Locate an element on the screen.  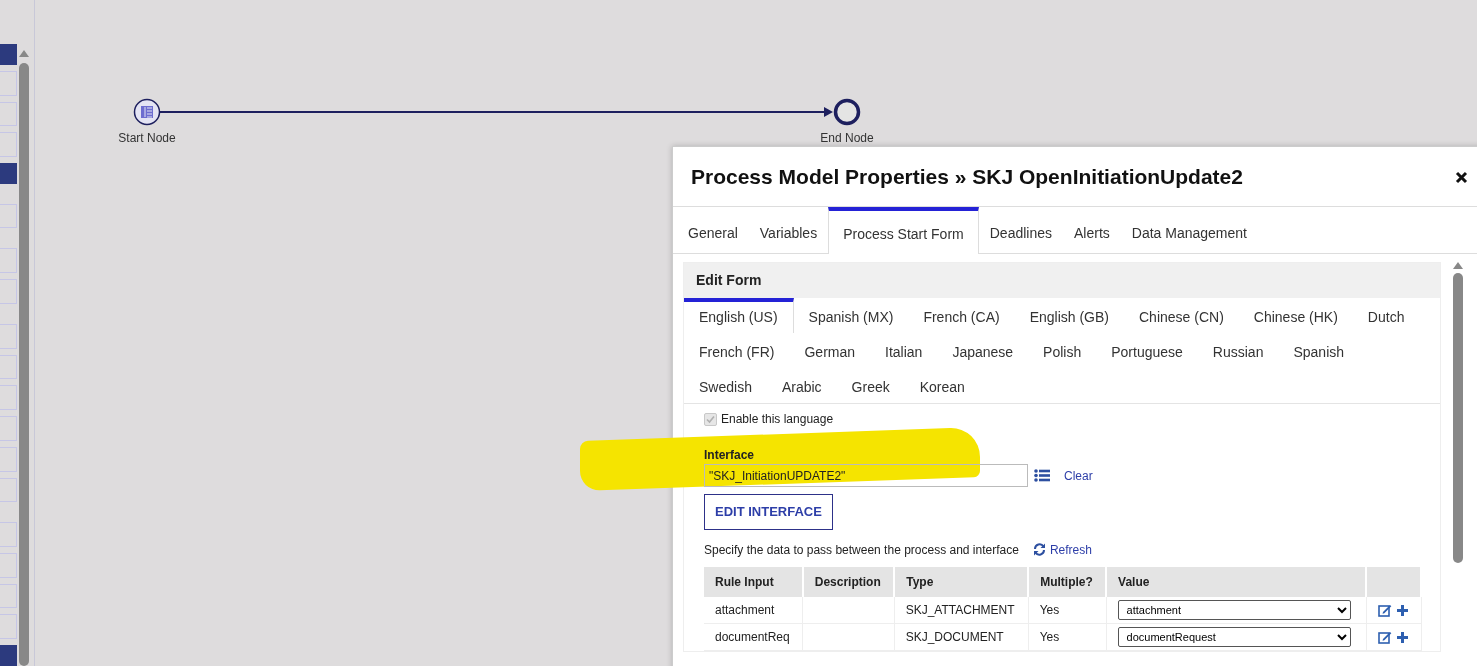
clear-link: Clear is located at coordinates (1078, 475).